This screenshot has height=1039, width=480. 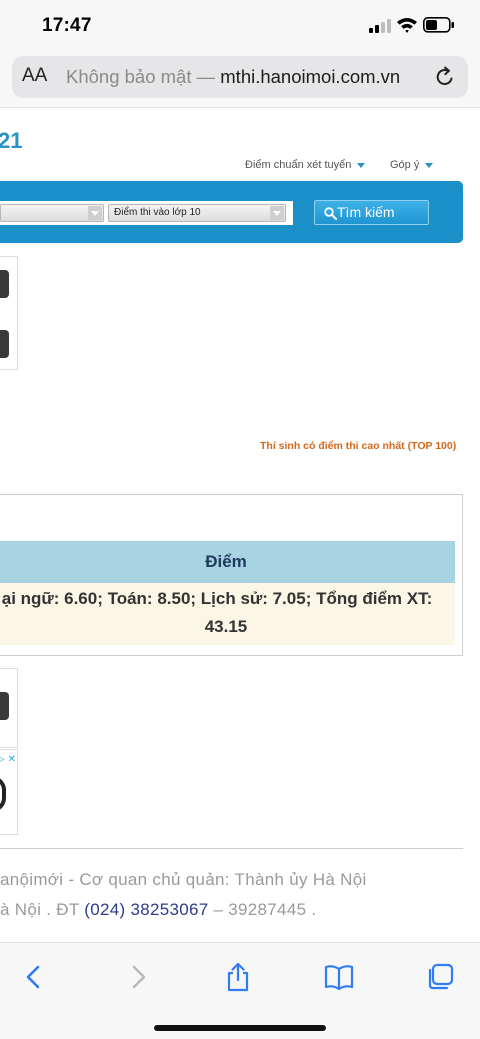 I want to click on browser-toolbar, so click(x=240, y=990).